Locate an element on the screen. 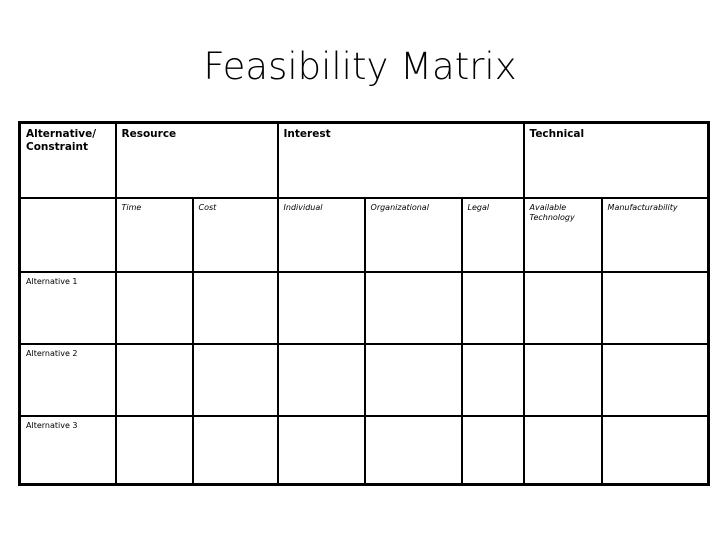  header-technical: Technical is located at coordinates (616, 160).